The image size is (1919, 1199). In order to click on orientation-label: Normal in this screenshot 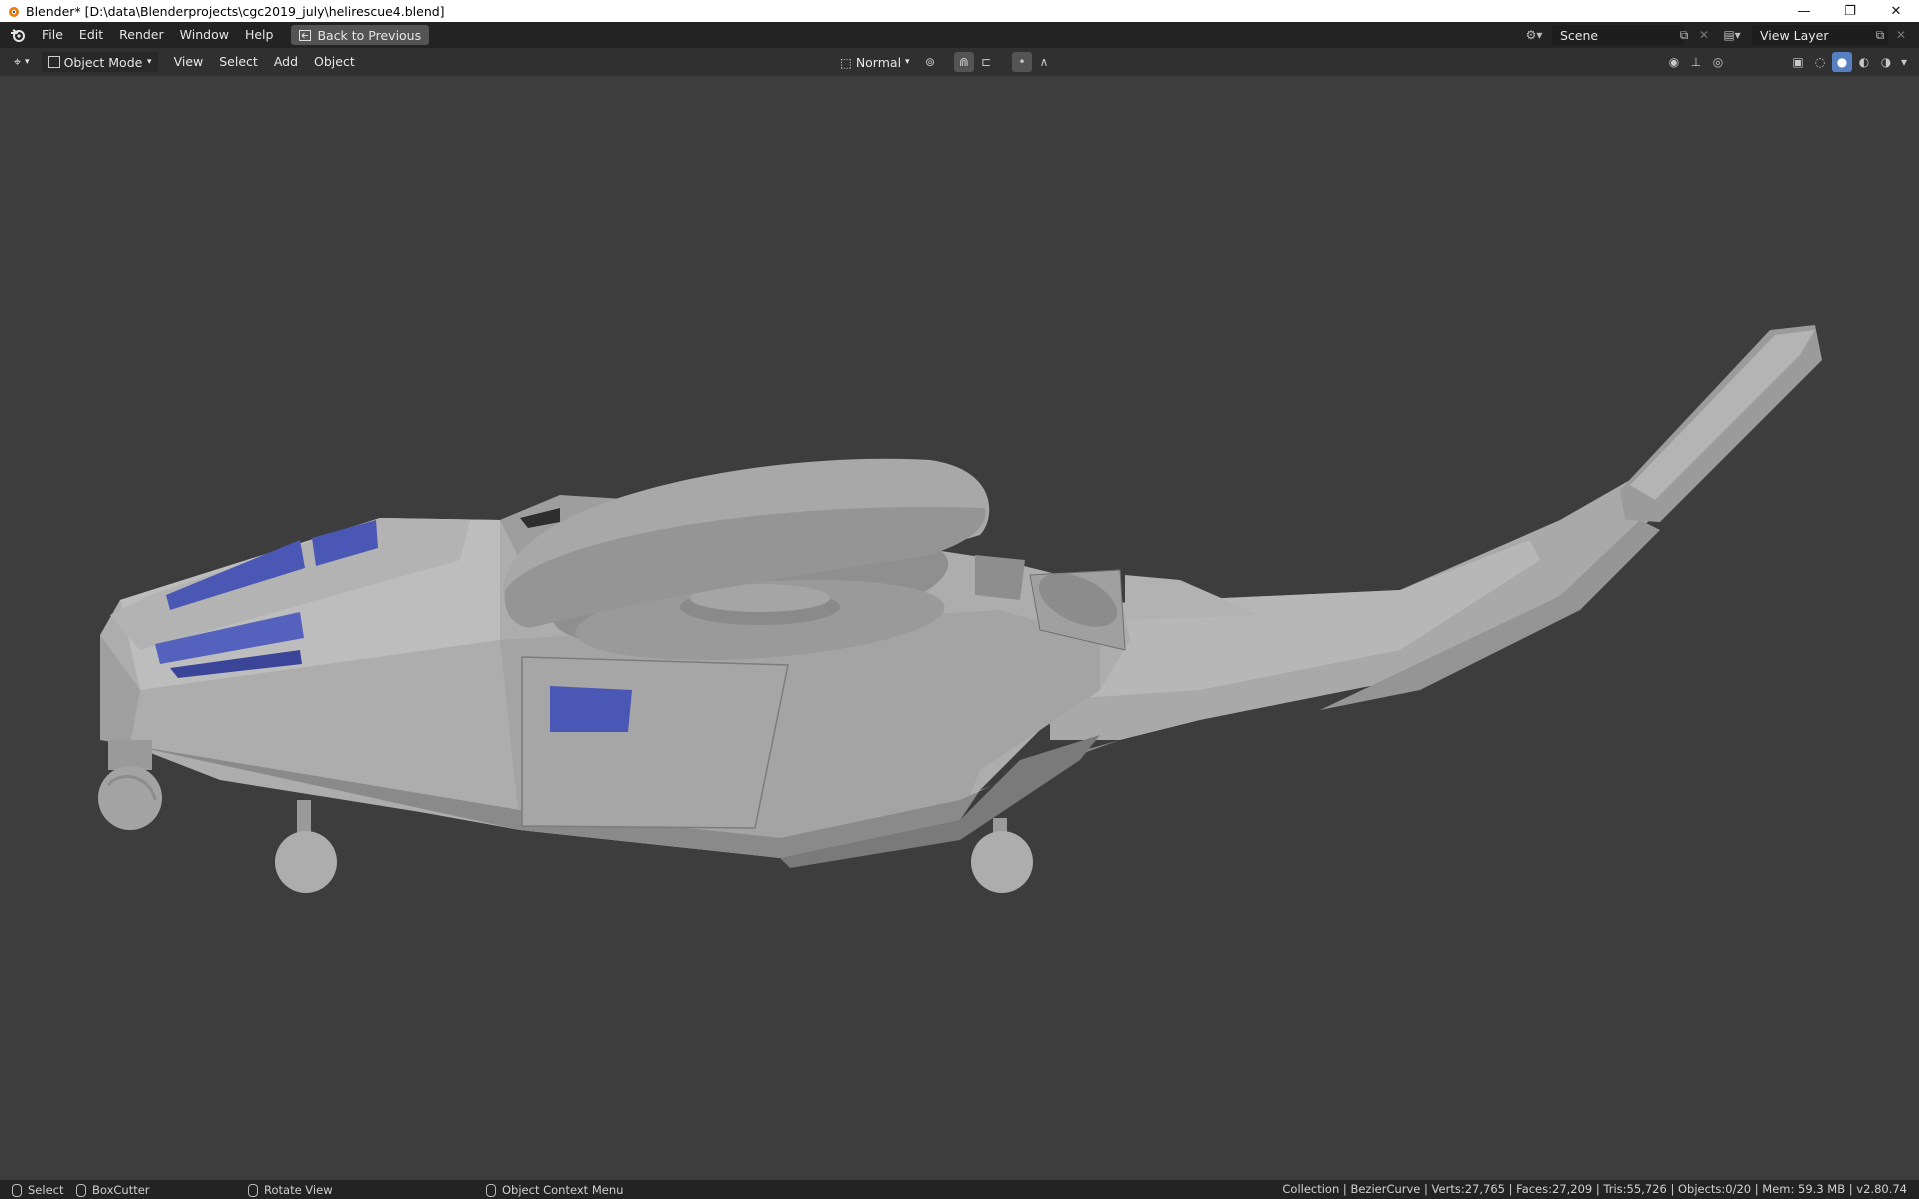, I will do `click(878, 62)`.